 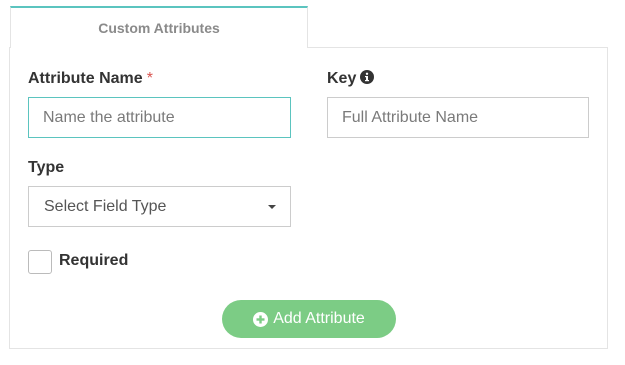 I want to click on type-label: Type, so click(x=46, y=167).